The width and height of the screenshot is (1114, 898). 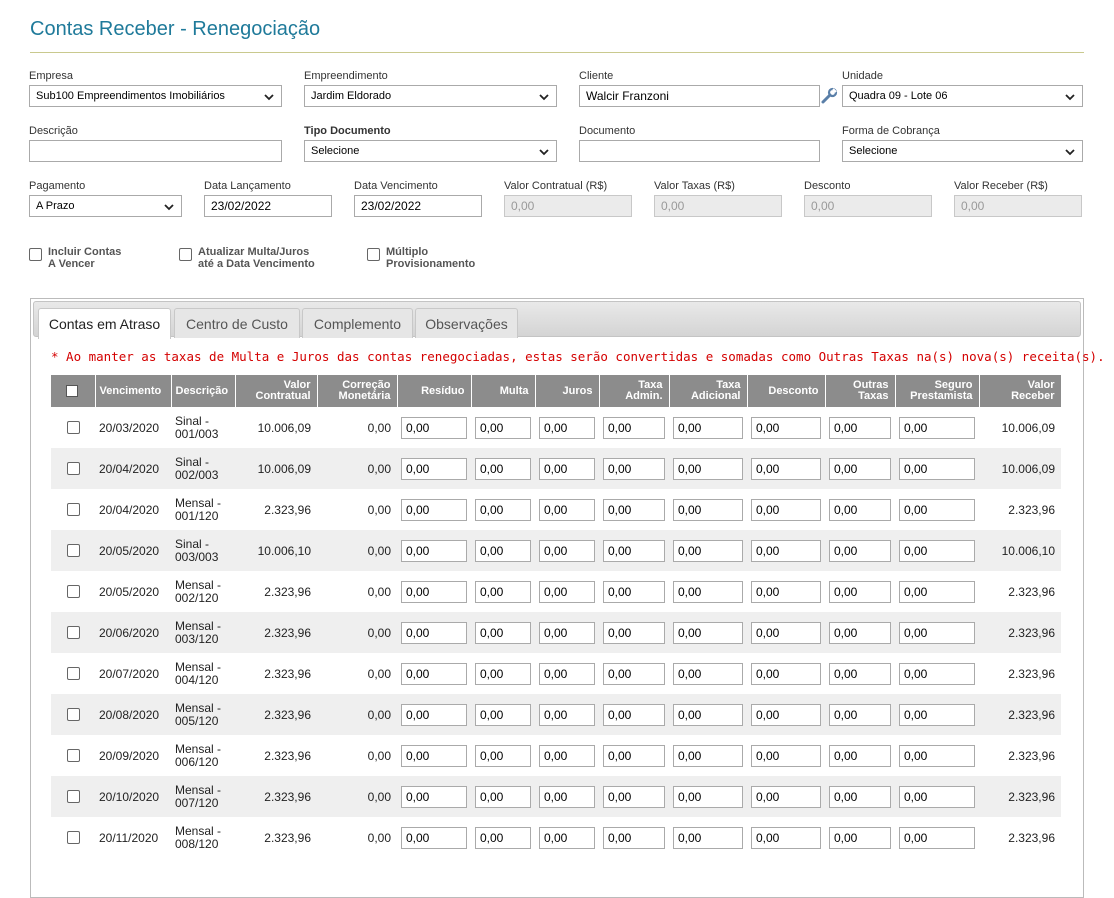 I want to click on tab-complemento: Complemento, so click(x=357, y=323).